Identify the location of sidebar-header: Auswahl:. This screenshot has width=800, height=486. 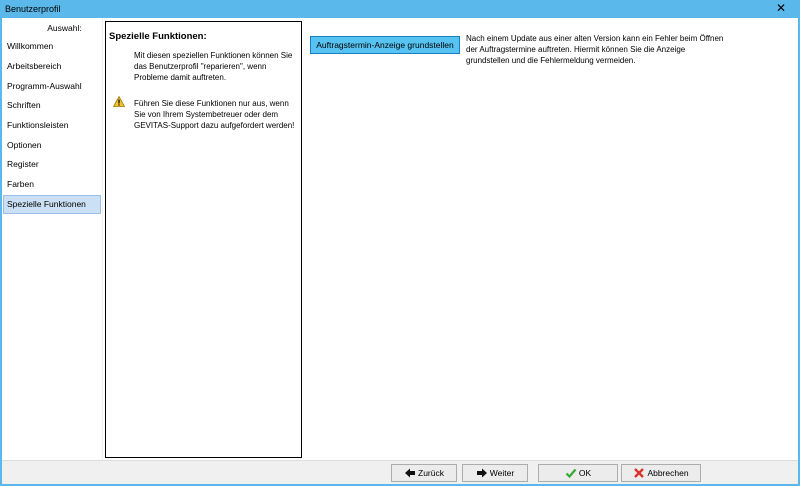
(64, 28).